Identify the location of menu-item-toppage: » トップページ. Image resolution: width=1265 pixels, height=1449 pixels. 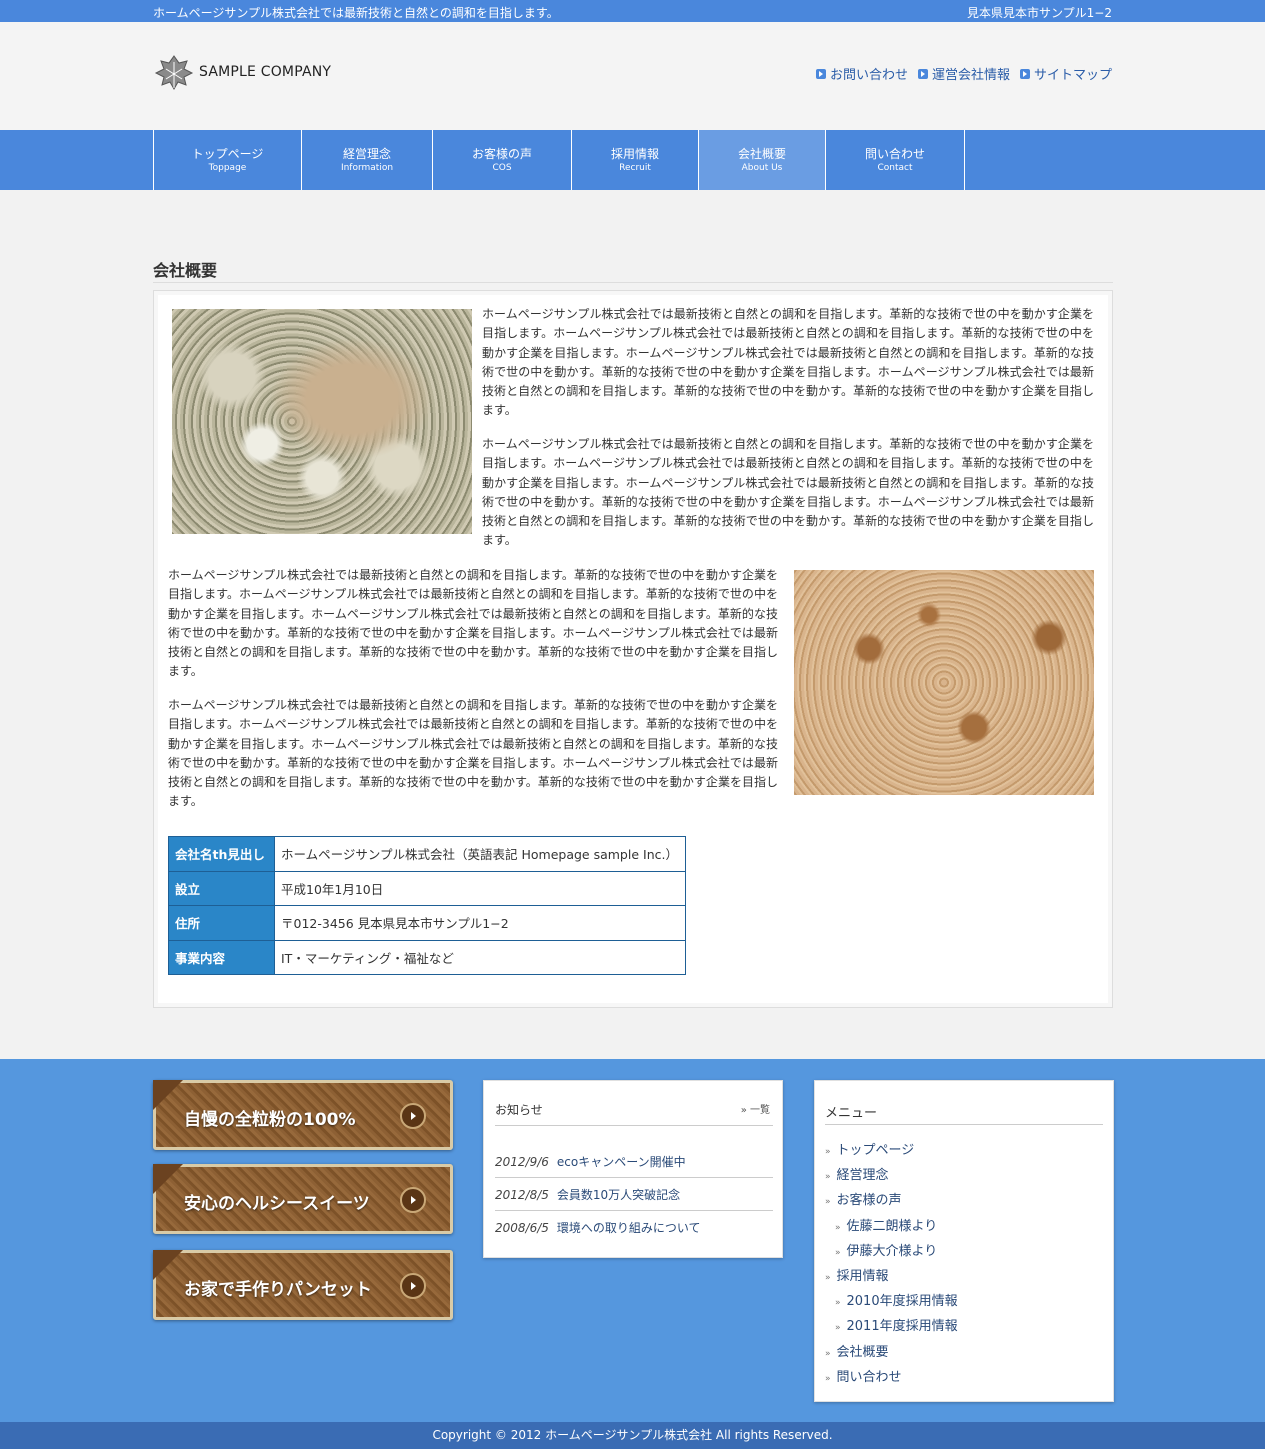
(869, 1148).